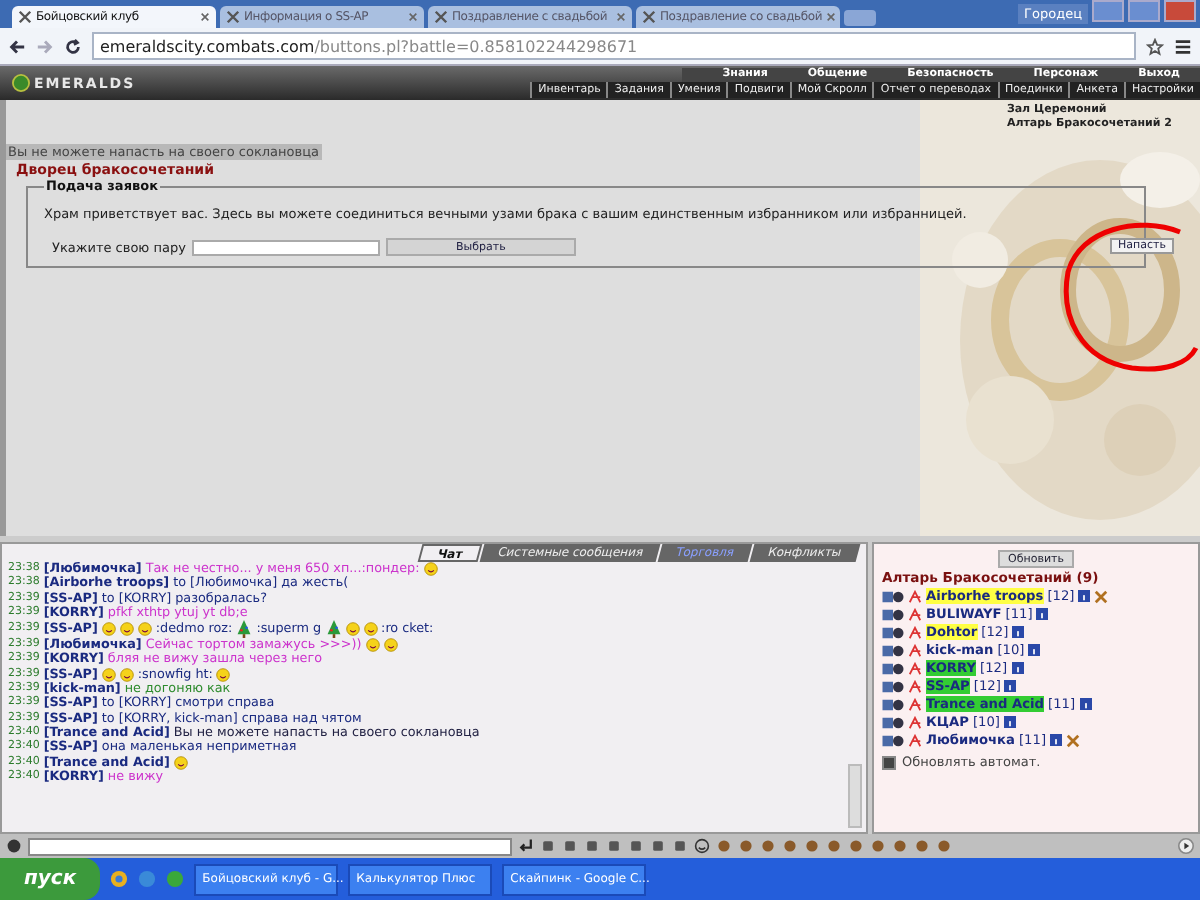  Describe the element at coordinates (1183, 46) in the screenshot. I see `menu-icon` at that location.